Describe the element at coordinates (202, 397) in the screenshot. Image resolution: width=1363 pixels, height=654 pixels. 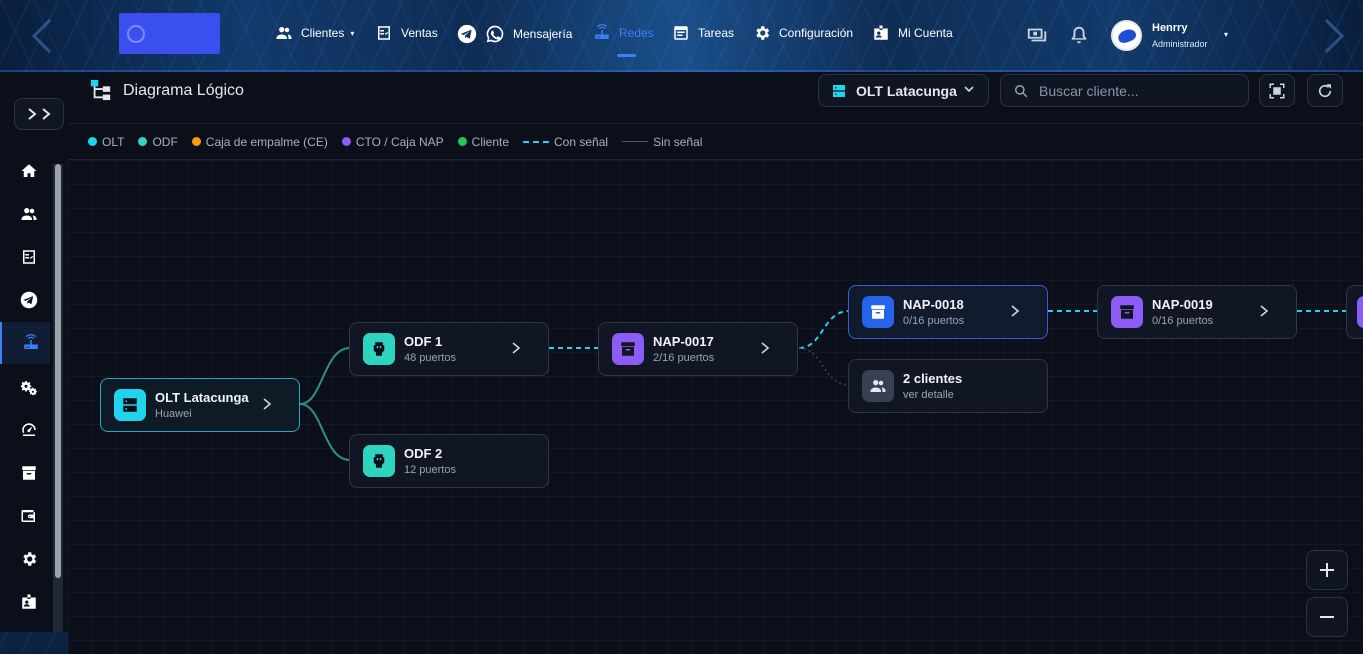
I see `node-title: OLT Latacunga` at that location.